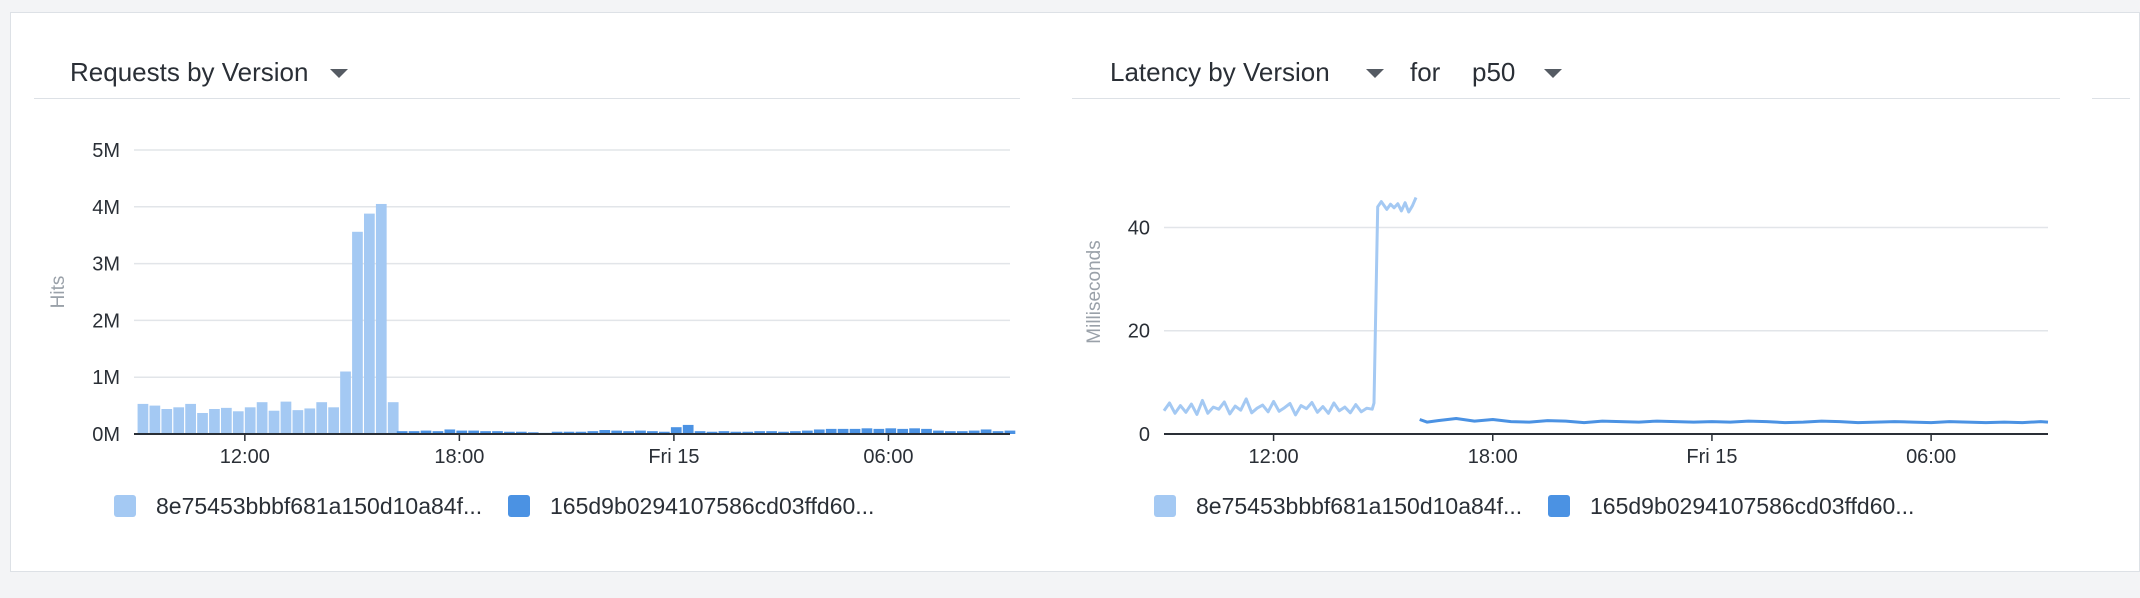 This screenshot has height=598, width=2140. I want to click on latency-title-dropdown-icon, so click(1375, 73).